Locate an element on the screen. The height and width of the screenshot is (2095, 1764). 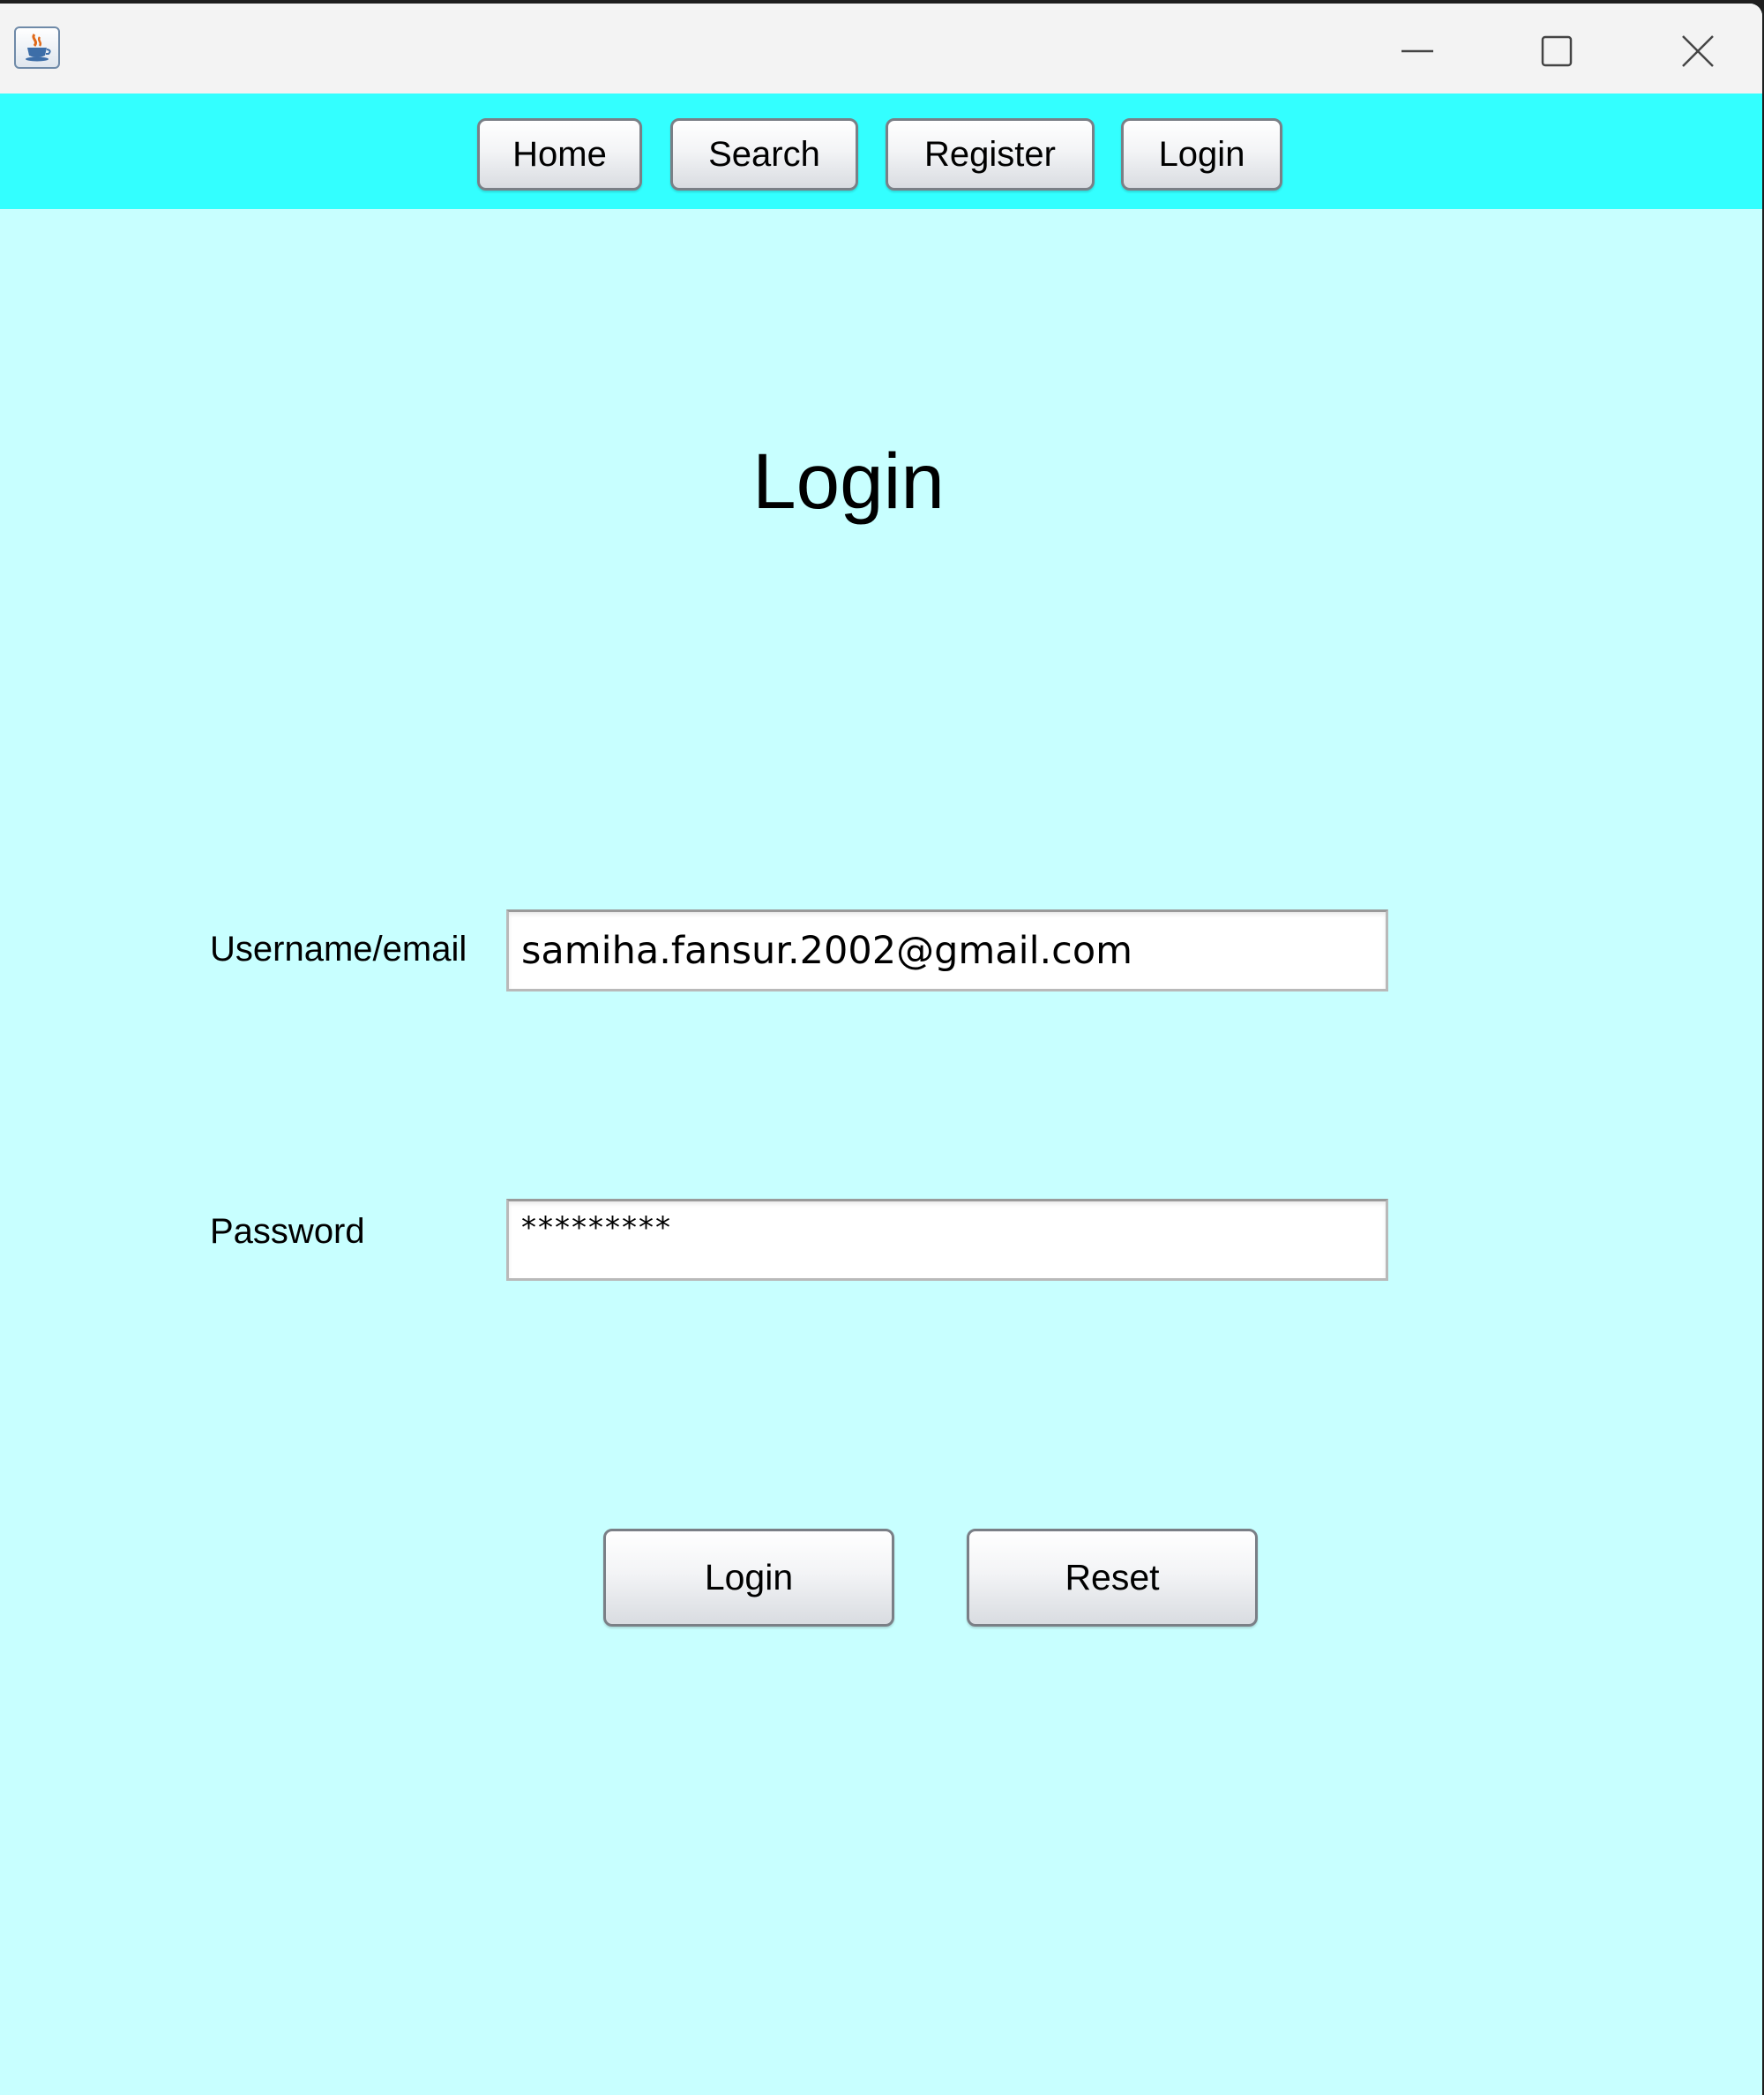
title-bar is located at coordinates (881, 49).